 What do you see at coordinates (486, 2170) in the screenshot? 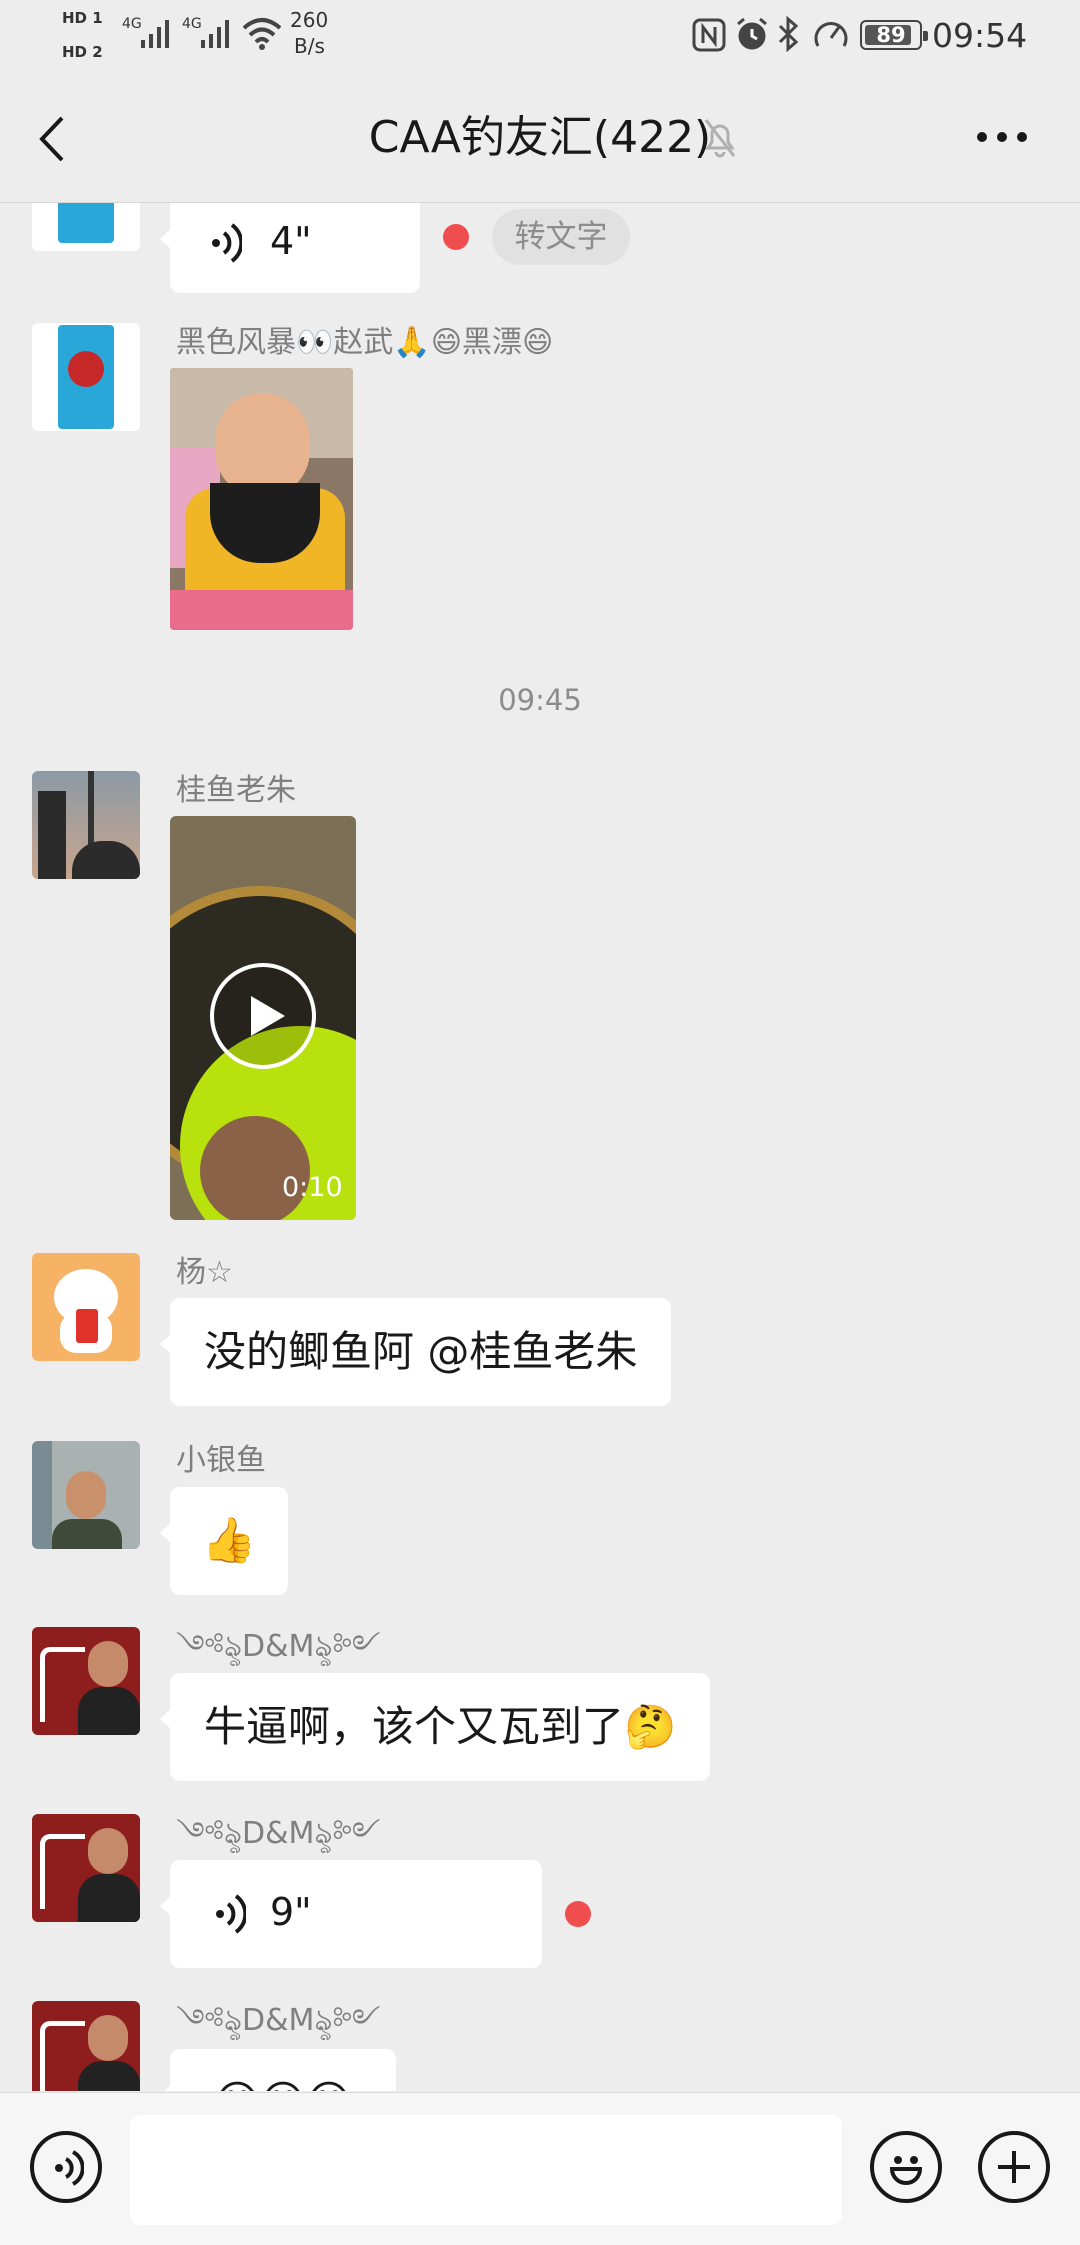
I see `message-input` at bounding box center [486, 2170].